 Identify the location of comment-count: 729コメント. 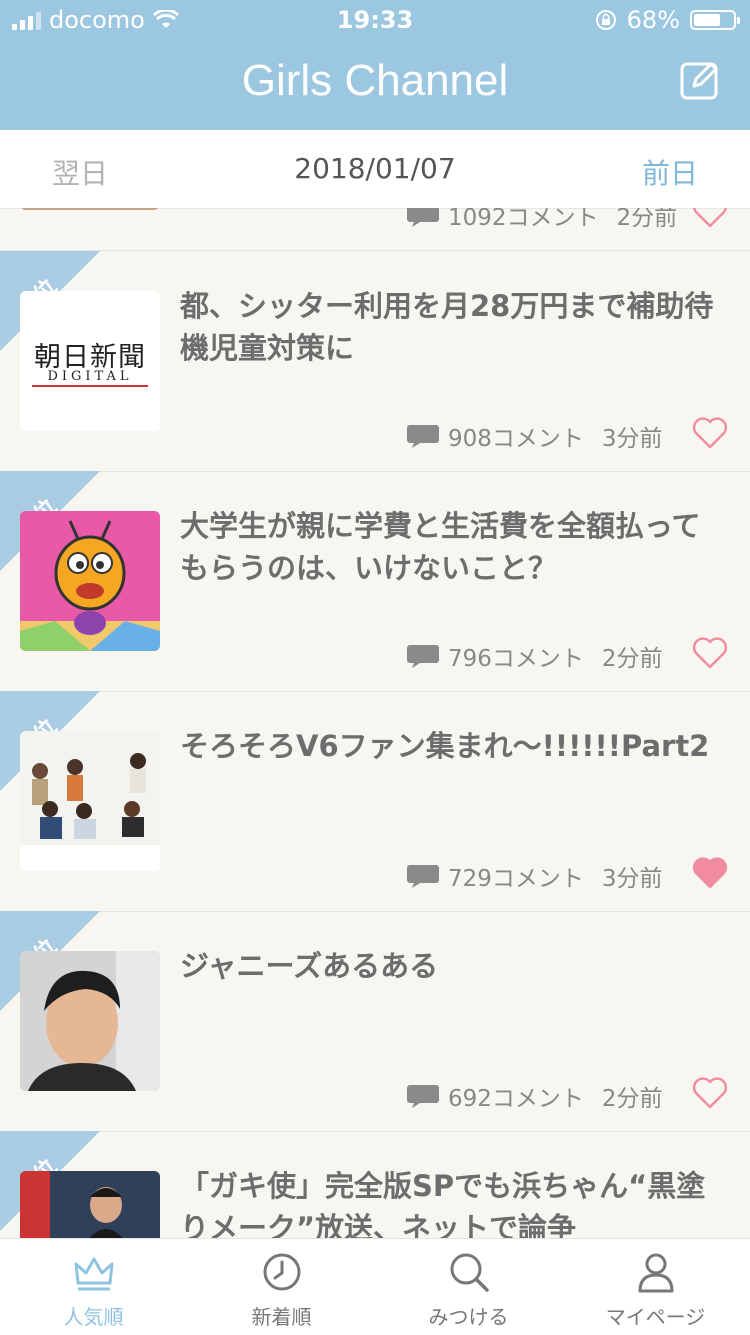
(516, 879).